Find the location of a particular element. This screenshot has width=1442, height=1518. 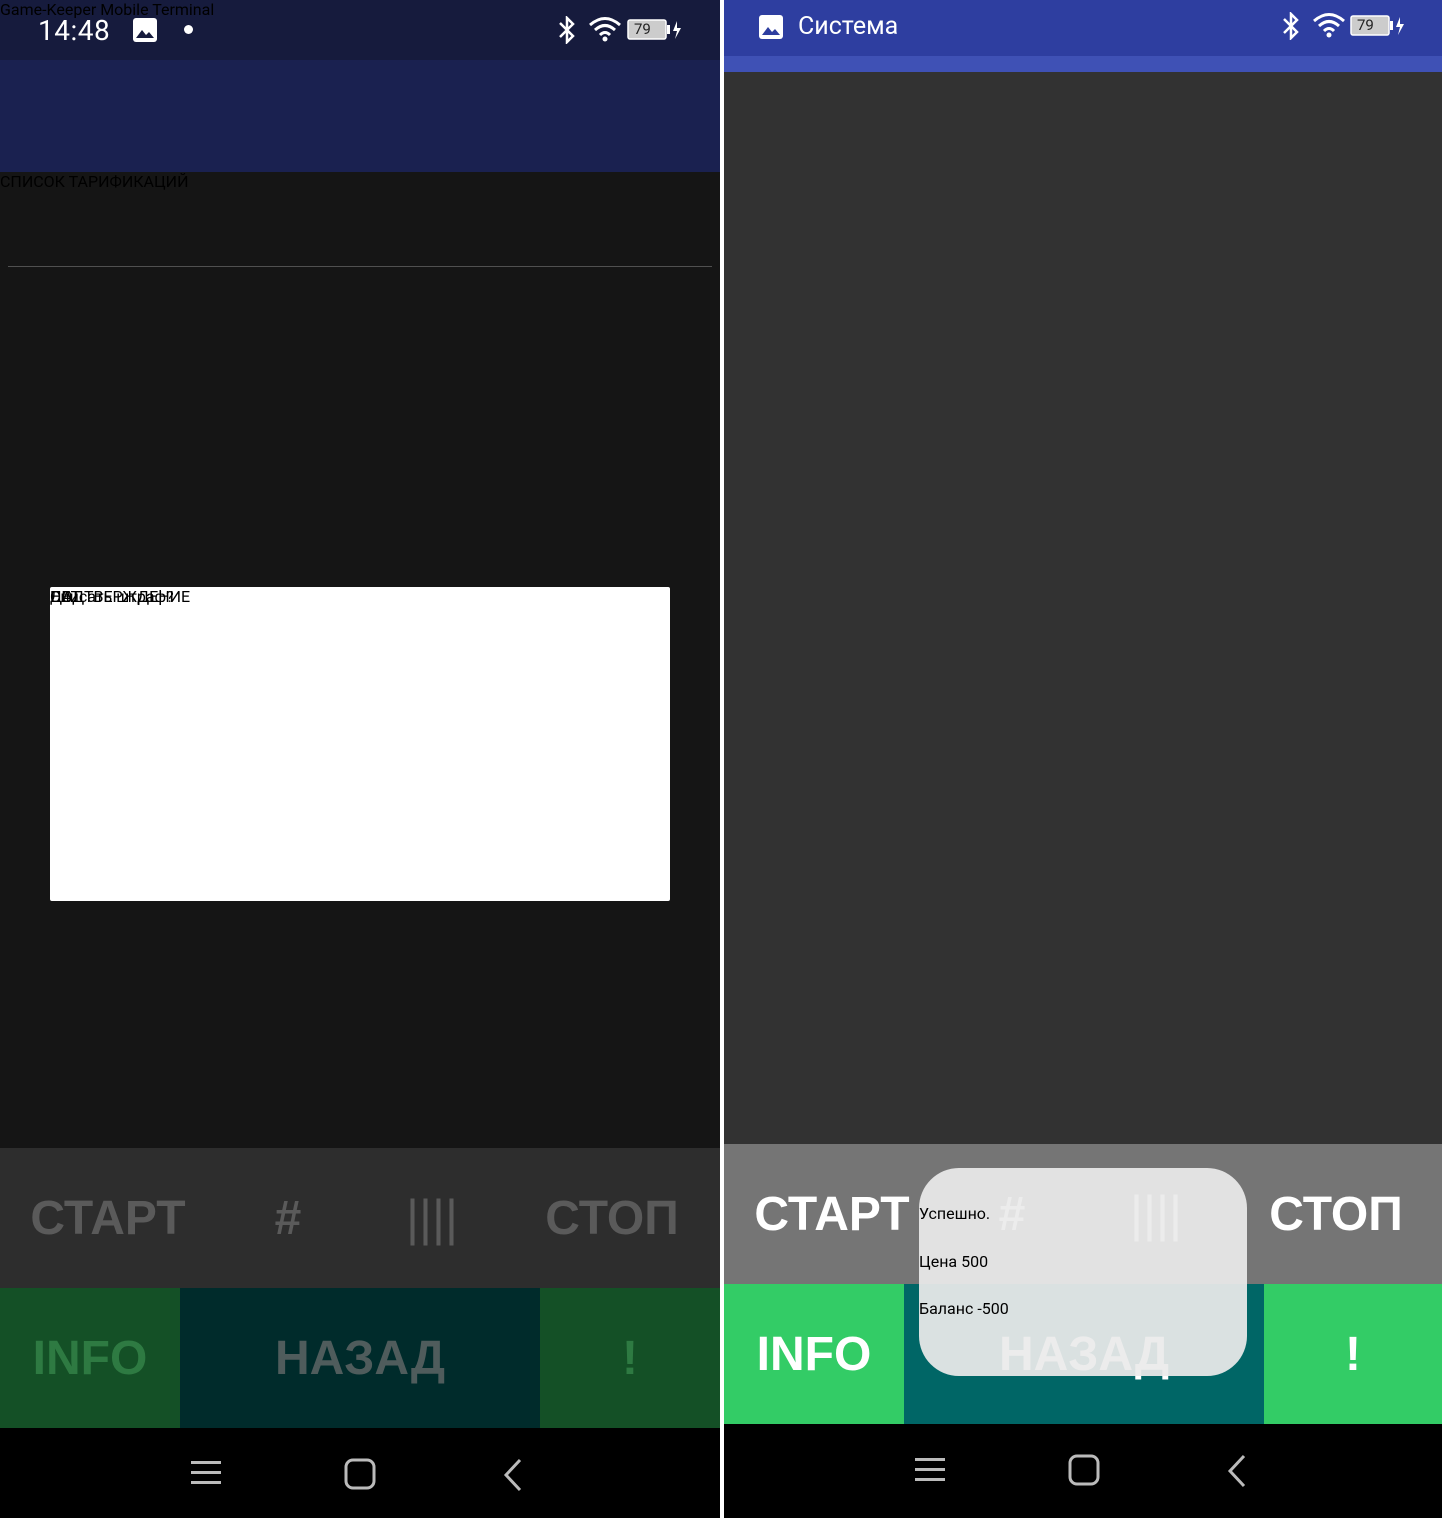

notification-dot is located at coordinates (188, 29).